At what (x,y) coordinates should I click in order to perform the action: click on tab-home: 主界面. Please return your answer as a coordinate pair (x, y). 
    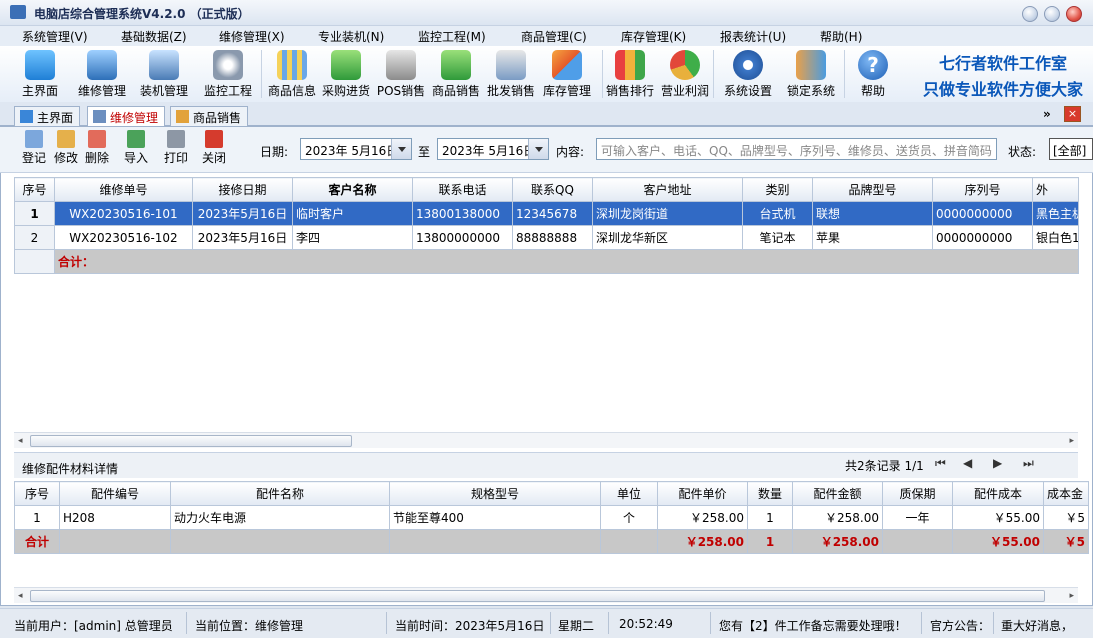
    Looking at the image, I should click on (47, 116).